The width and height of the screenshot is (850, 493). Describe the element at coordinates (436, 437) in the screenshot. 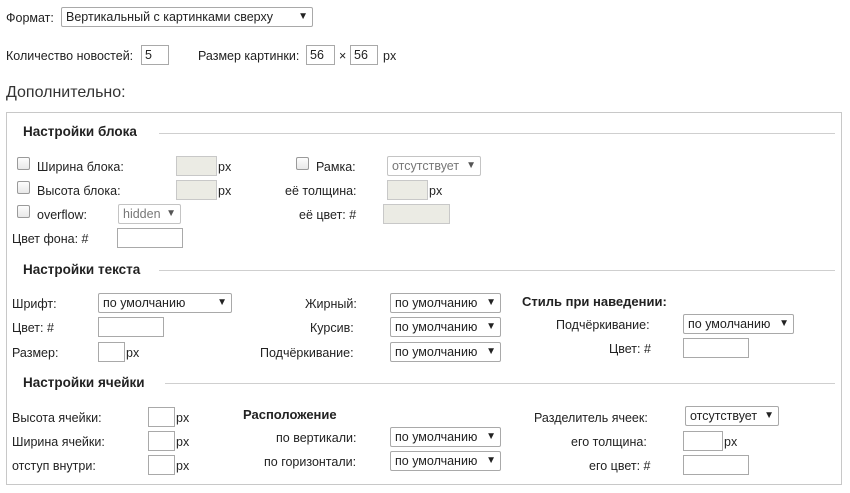

I see `vertical-align-select-value: по умолчанию` at that location.